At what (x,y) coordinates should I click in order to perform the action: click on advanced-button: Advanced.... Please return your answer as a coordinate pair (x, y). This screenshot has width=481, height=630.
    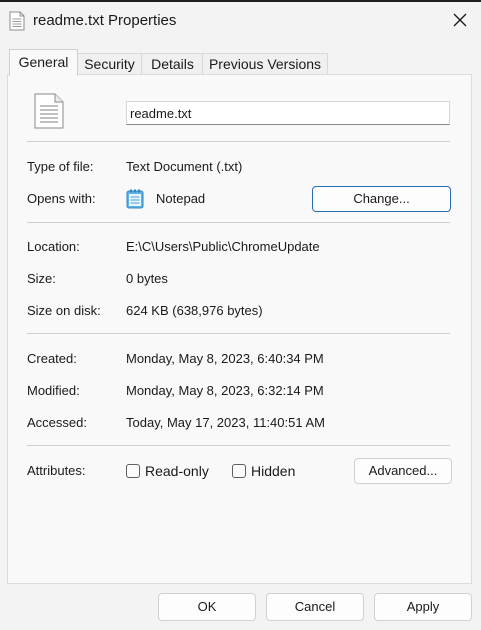
    Looking at the image, I should click on (403, 471).